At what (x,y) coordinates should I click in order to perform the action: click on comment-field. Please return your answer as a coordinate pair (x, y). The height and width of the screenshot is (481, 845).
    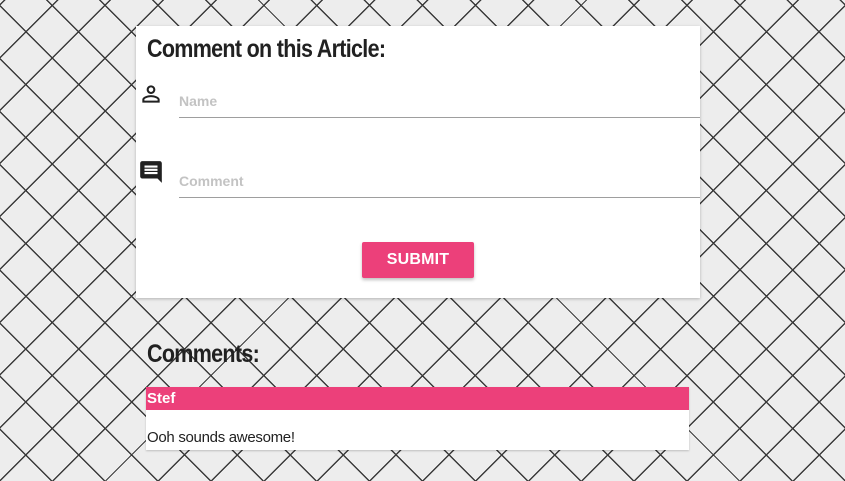
    Looking at the image, I should click on (439, 182).